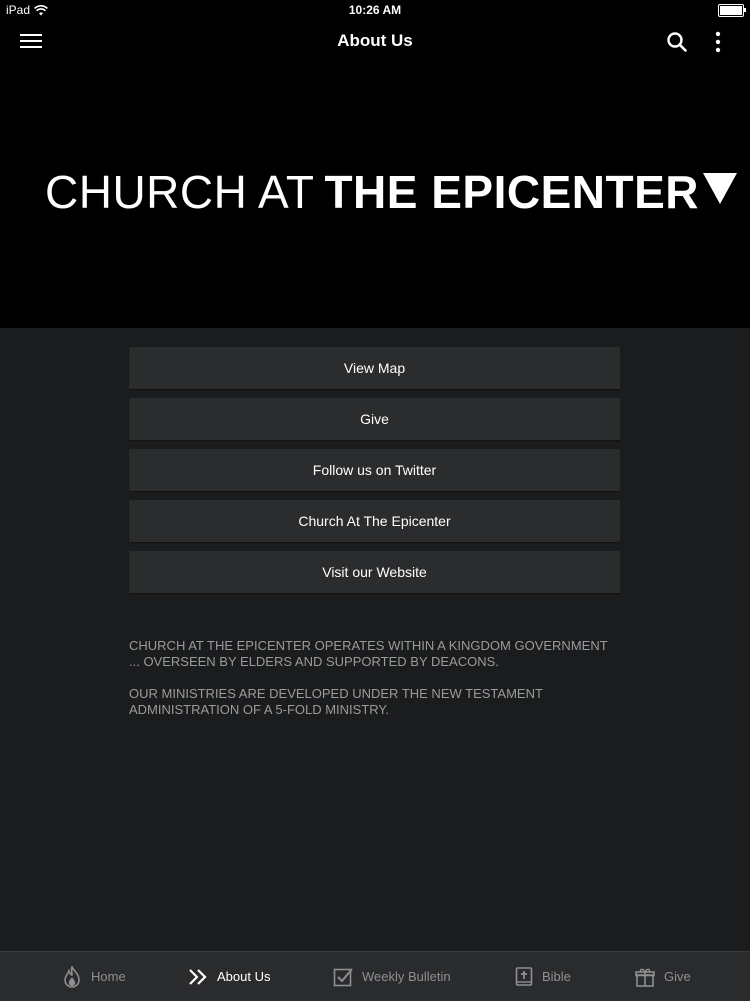 The width and height of the screenshot is (750, 1001). I want to click on church-button: Church At The Epicenter, so click(374, 521).